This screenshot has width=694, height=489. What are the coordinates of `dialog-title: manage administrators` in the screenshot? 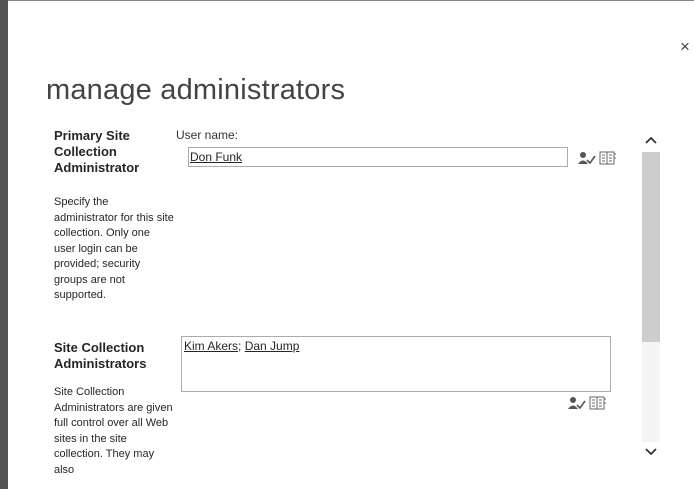 It's located at (196, 90).